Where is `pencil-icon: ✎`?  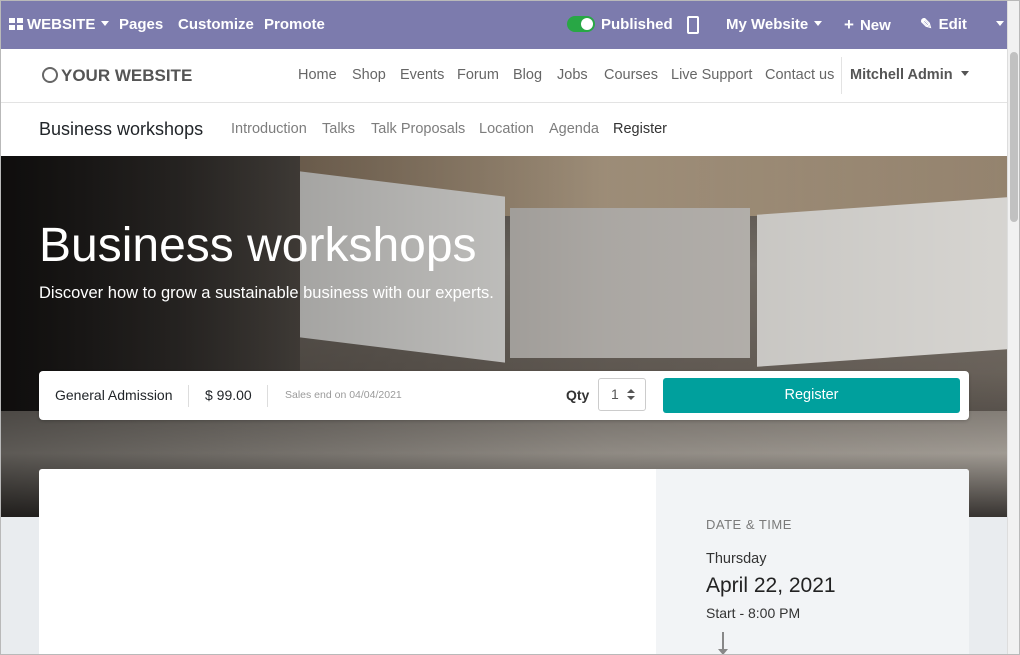
pencil-icon: ✎ is located at coordinates (926, 24).